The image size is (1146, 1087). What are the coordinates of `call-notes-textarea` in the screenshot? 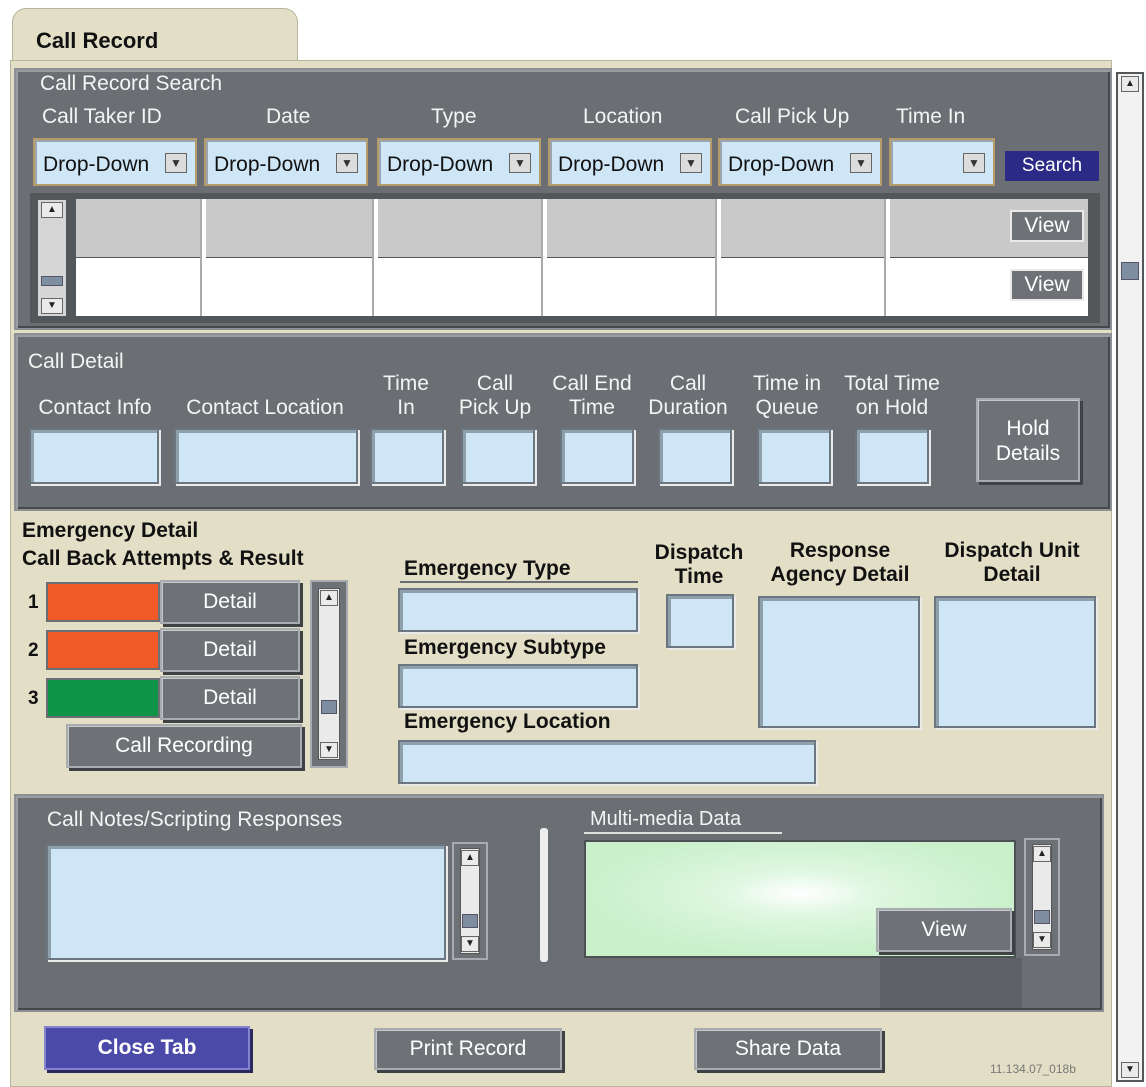 It's located at (246, 902).